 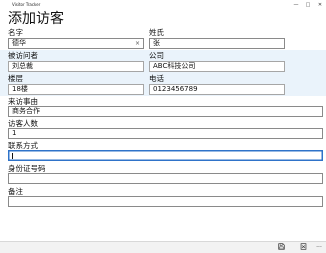 I want to click on floor-value: 18楼, so click(x=20, y=89).